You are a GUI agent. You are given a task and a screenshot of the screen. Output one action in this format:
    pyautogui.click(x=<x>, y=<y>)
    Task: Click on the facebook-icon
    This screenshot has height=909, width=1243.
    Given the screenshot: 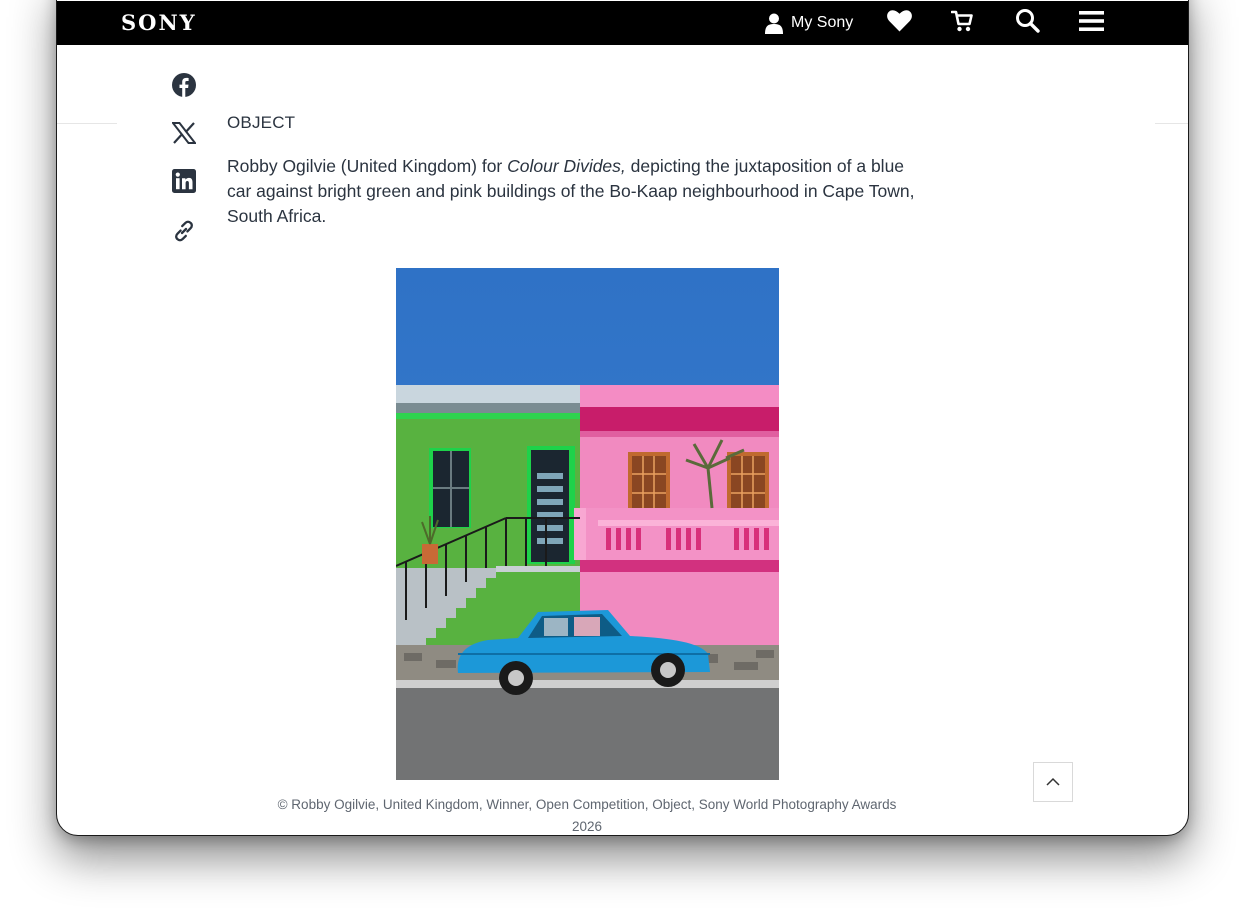 What is the action you would take?
    pyautogui.click(x=184, y=87)
    